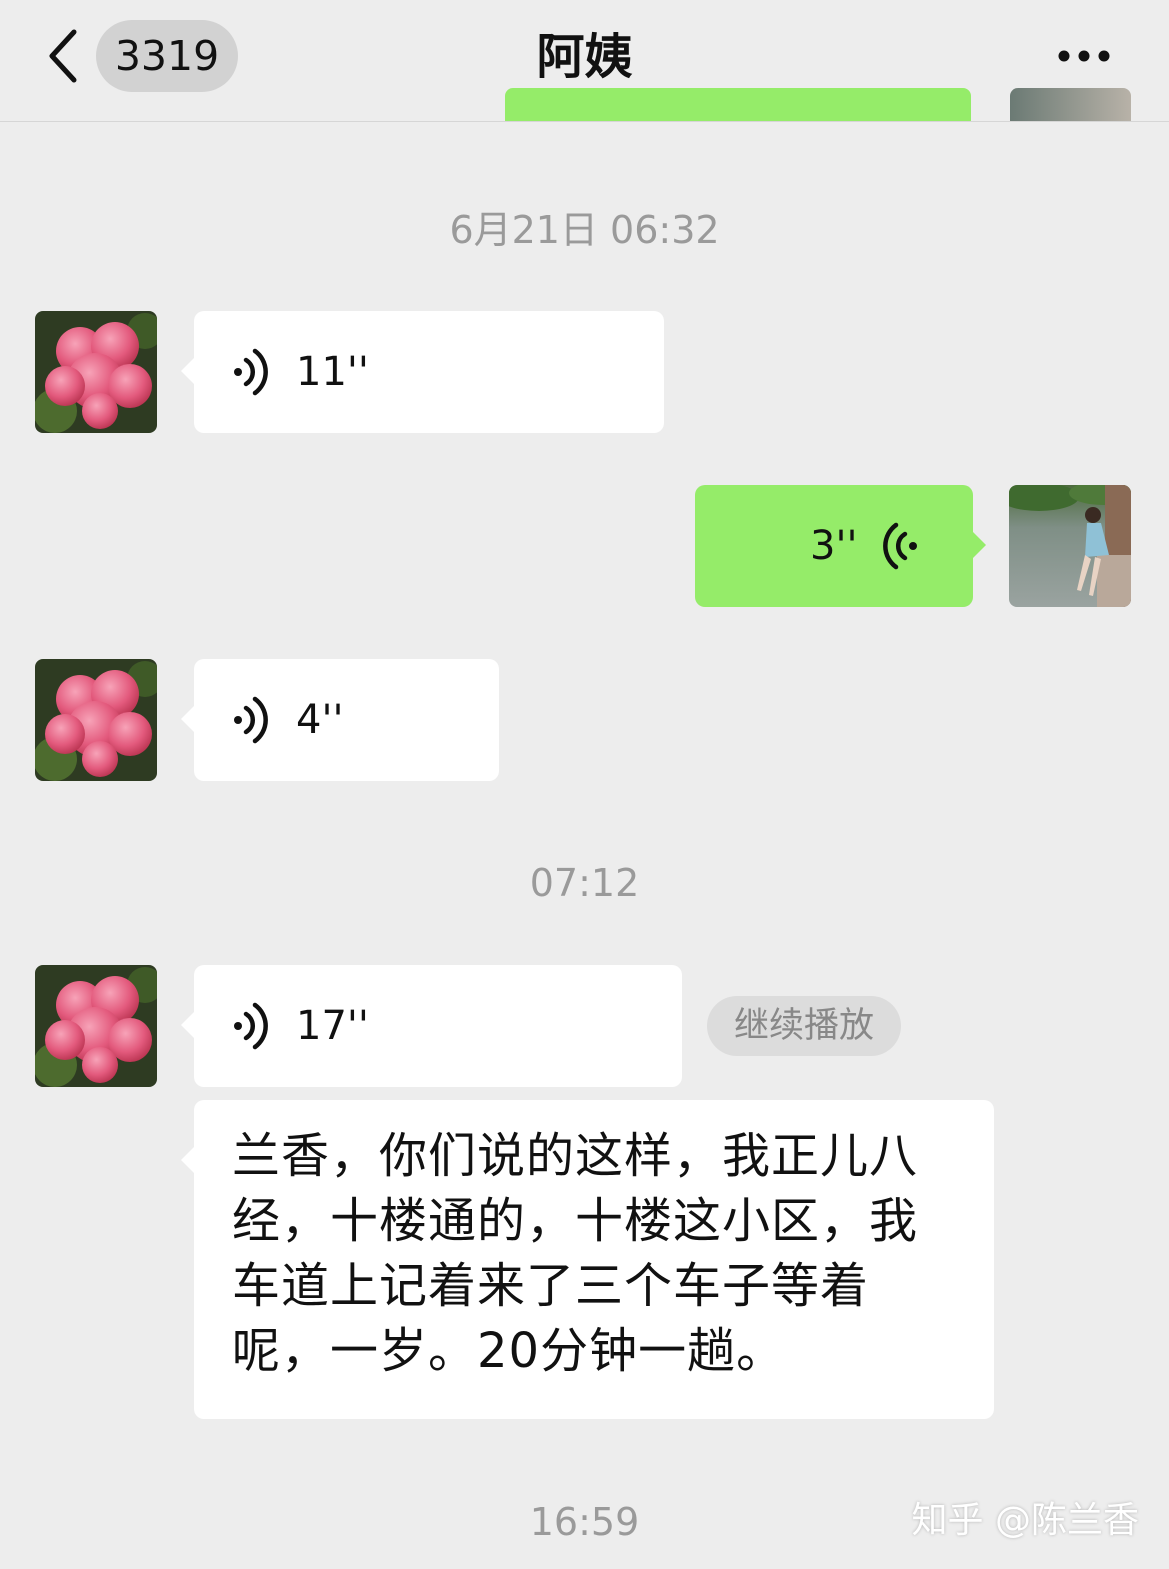 The image size is (1169, 1569). I want to click on more-dots-icon, so click(1084, 56).